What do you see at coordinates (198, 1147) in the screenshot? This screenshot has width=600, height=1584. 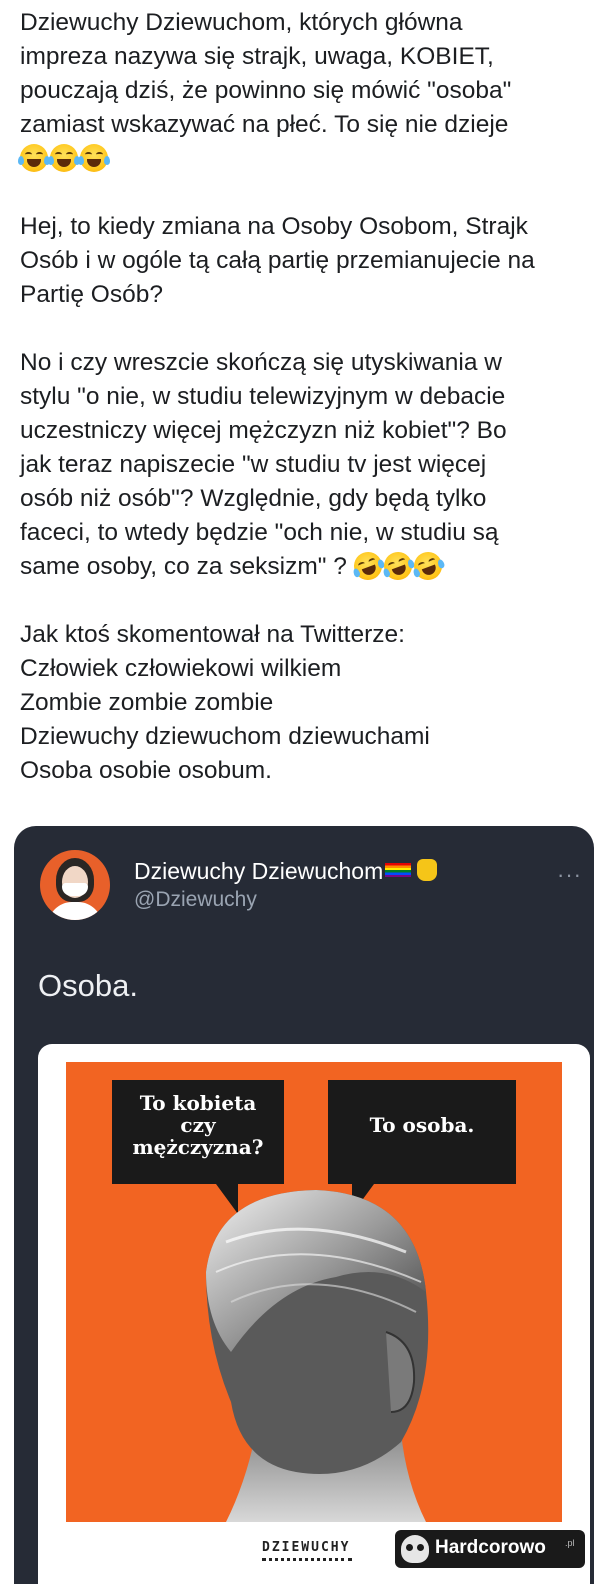 I see `bubble-left-line: mężczyzna?` at bounding box center [198, 1147].